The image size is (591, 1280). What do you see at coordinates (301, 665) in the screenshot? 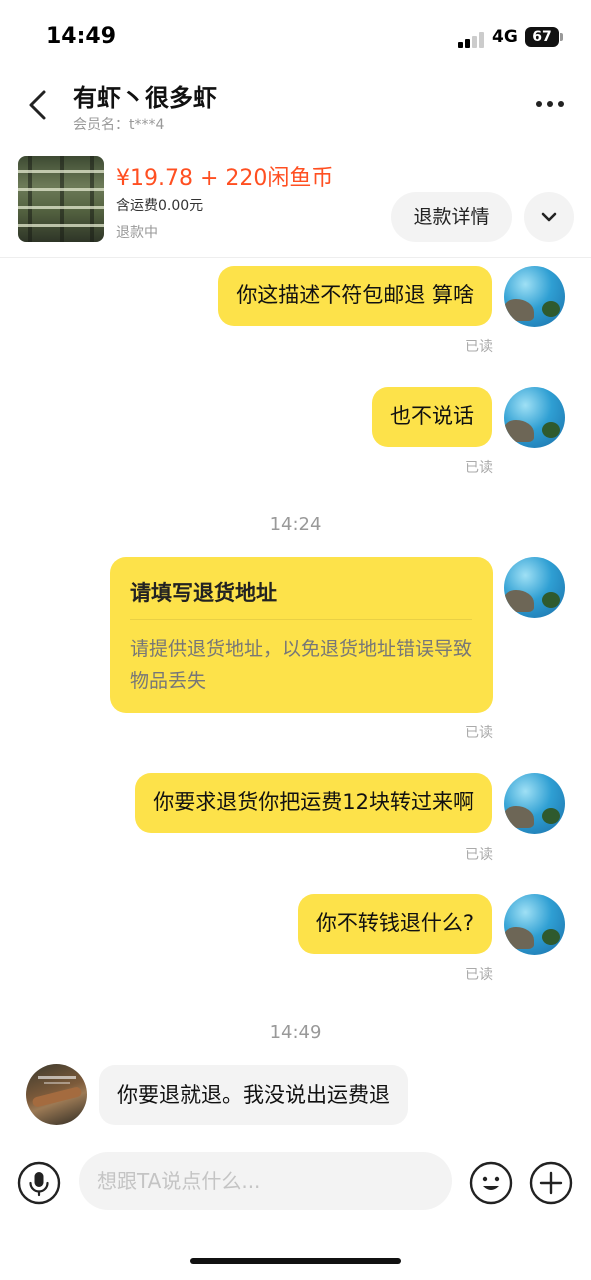
I see `card-body: 请提供退货地址，以免退货地址错误导致物品丢失` at bounding box center [301, 665].